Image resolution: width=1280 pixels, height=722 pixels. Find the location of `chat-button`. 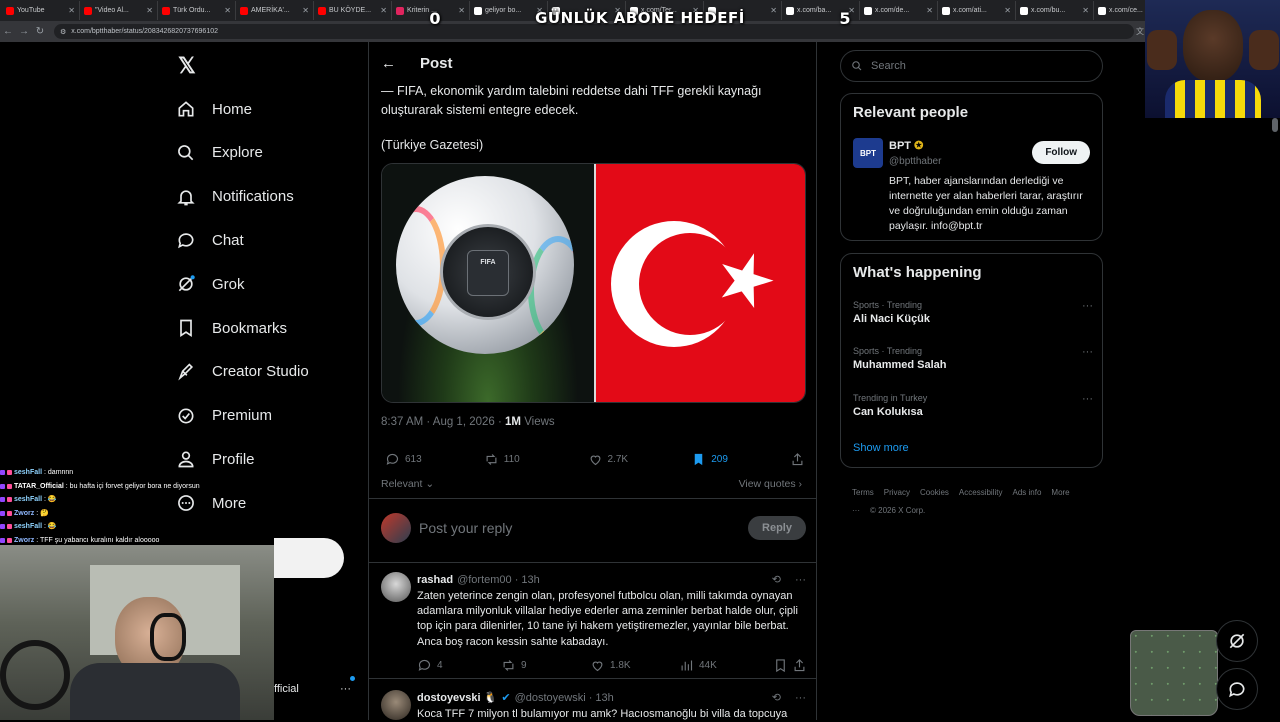

chat-button is located at coordinates (1237, 689).